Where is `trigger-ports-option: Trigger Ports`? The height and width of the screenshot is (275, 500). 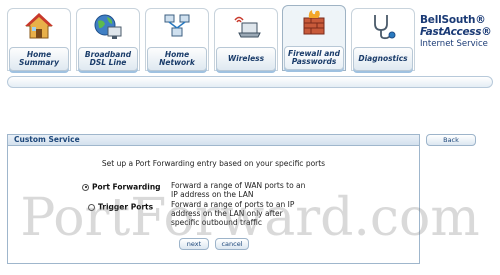 trigger-ports-option: Trigger Ports is located at coordinates (120, 207).